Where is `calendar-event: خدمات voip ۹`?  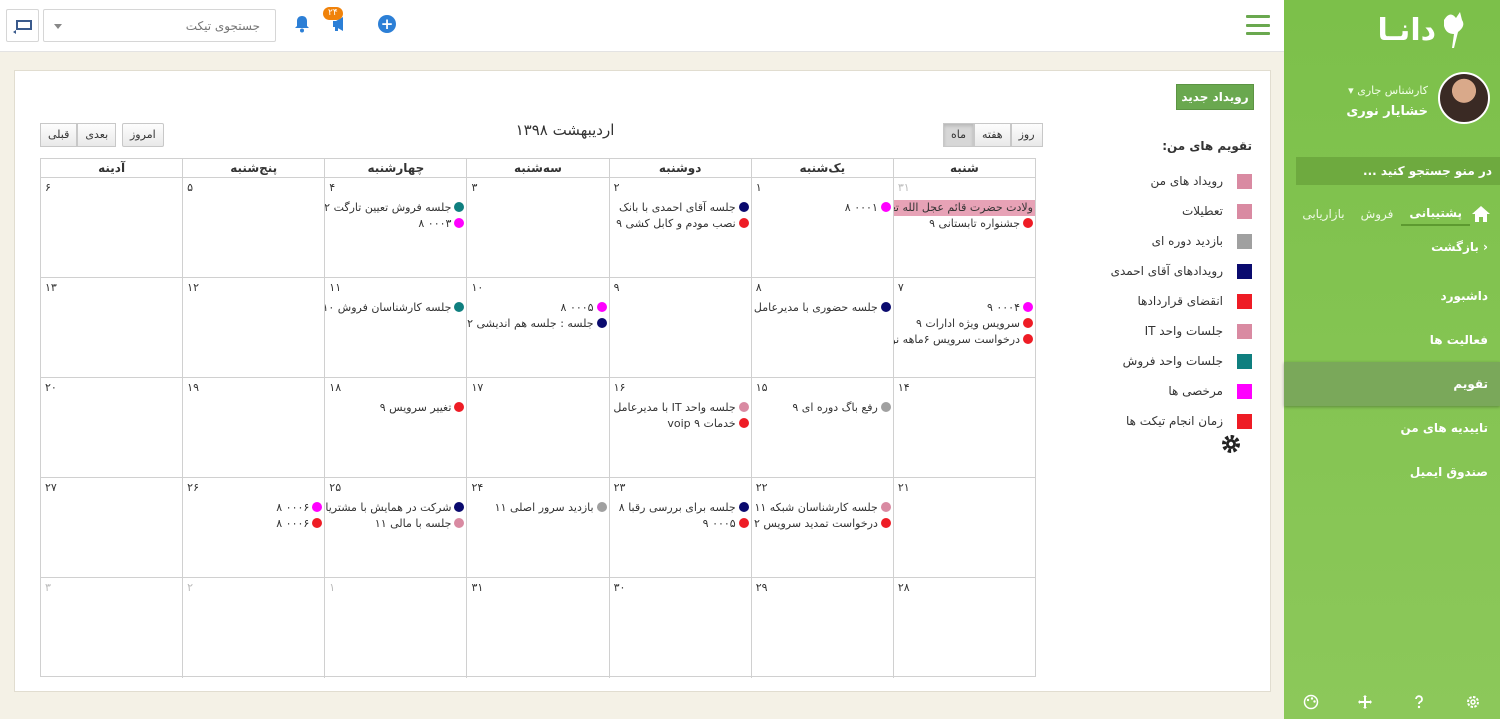
calendar-event: خدمات voip ۹ is located at coordinates (680, 424).